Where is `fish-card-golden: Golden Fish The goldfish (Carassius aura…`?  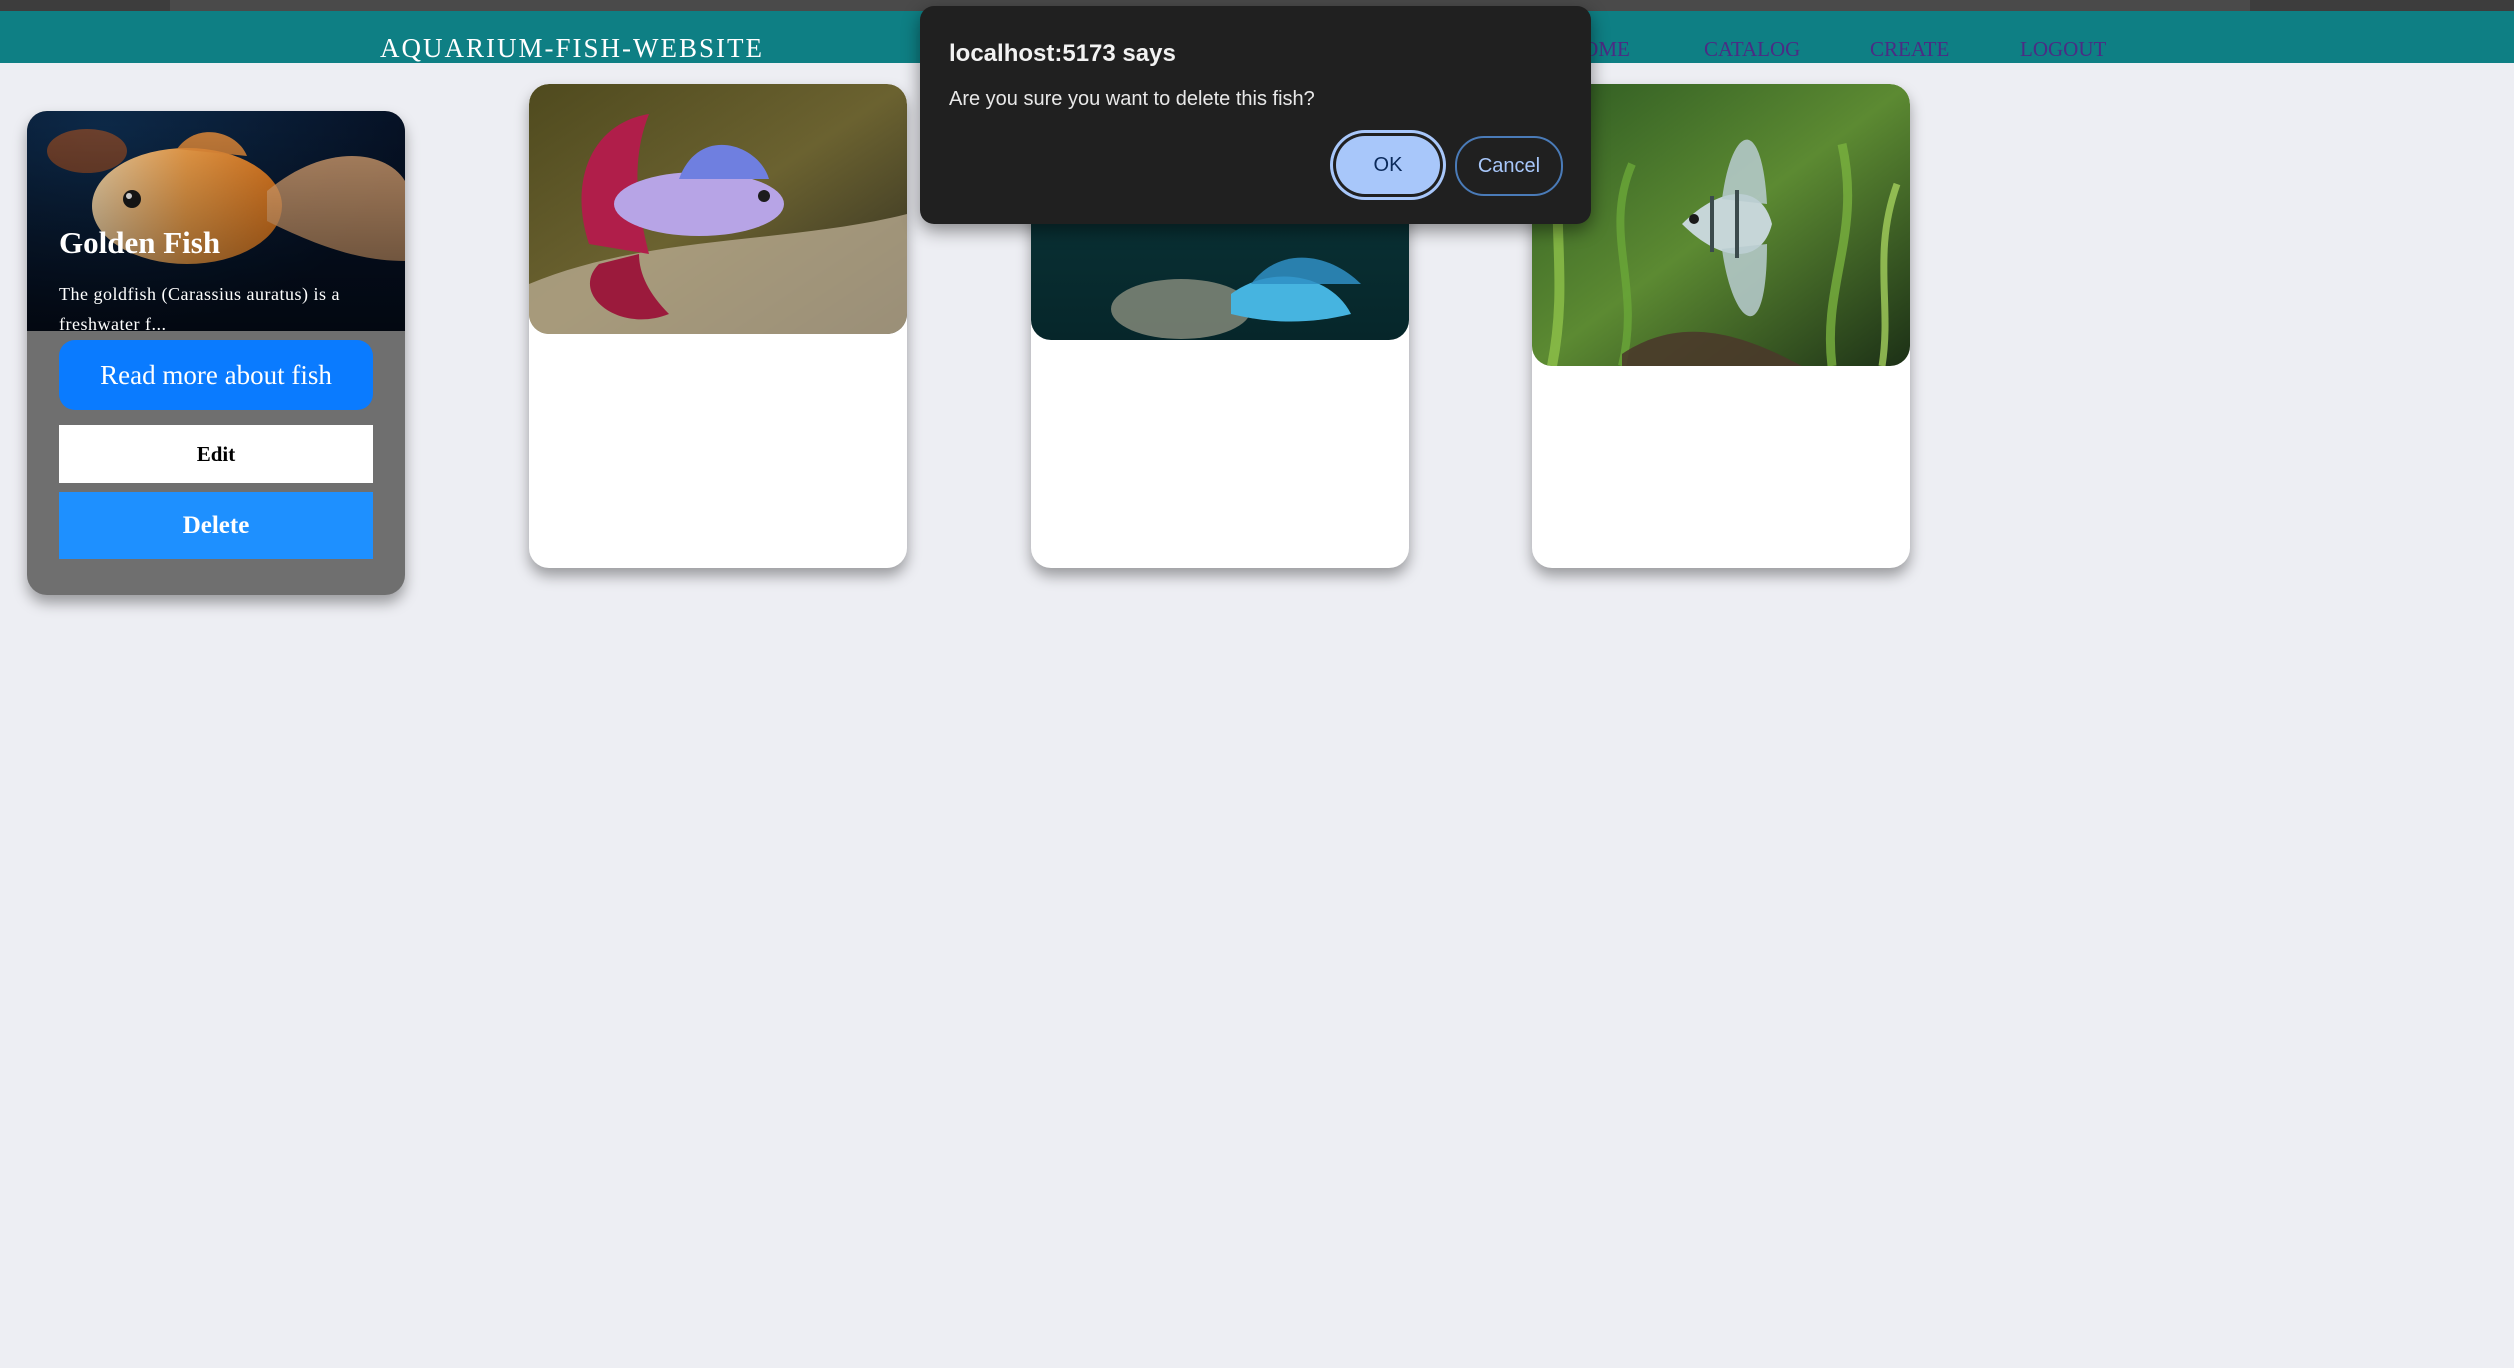
fish-card-golden: Golden Fish The goldfish (Carassius aura… is located at coordinates (216, 353).